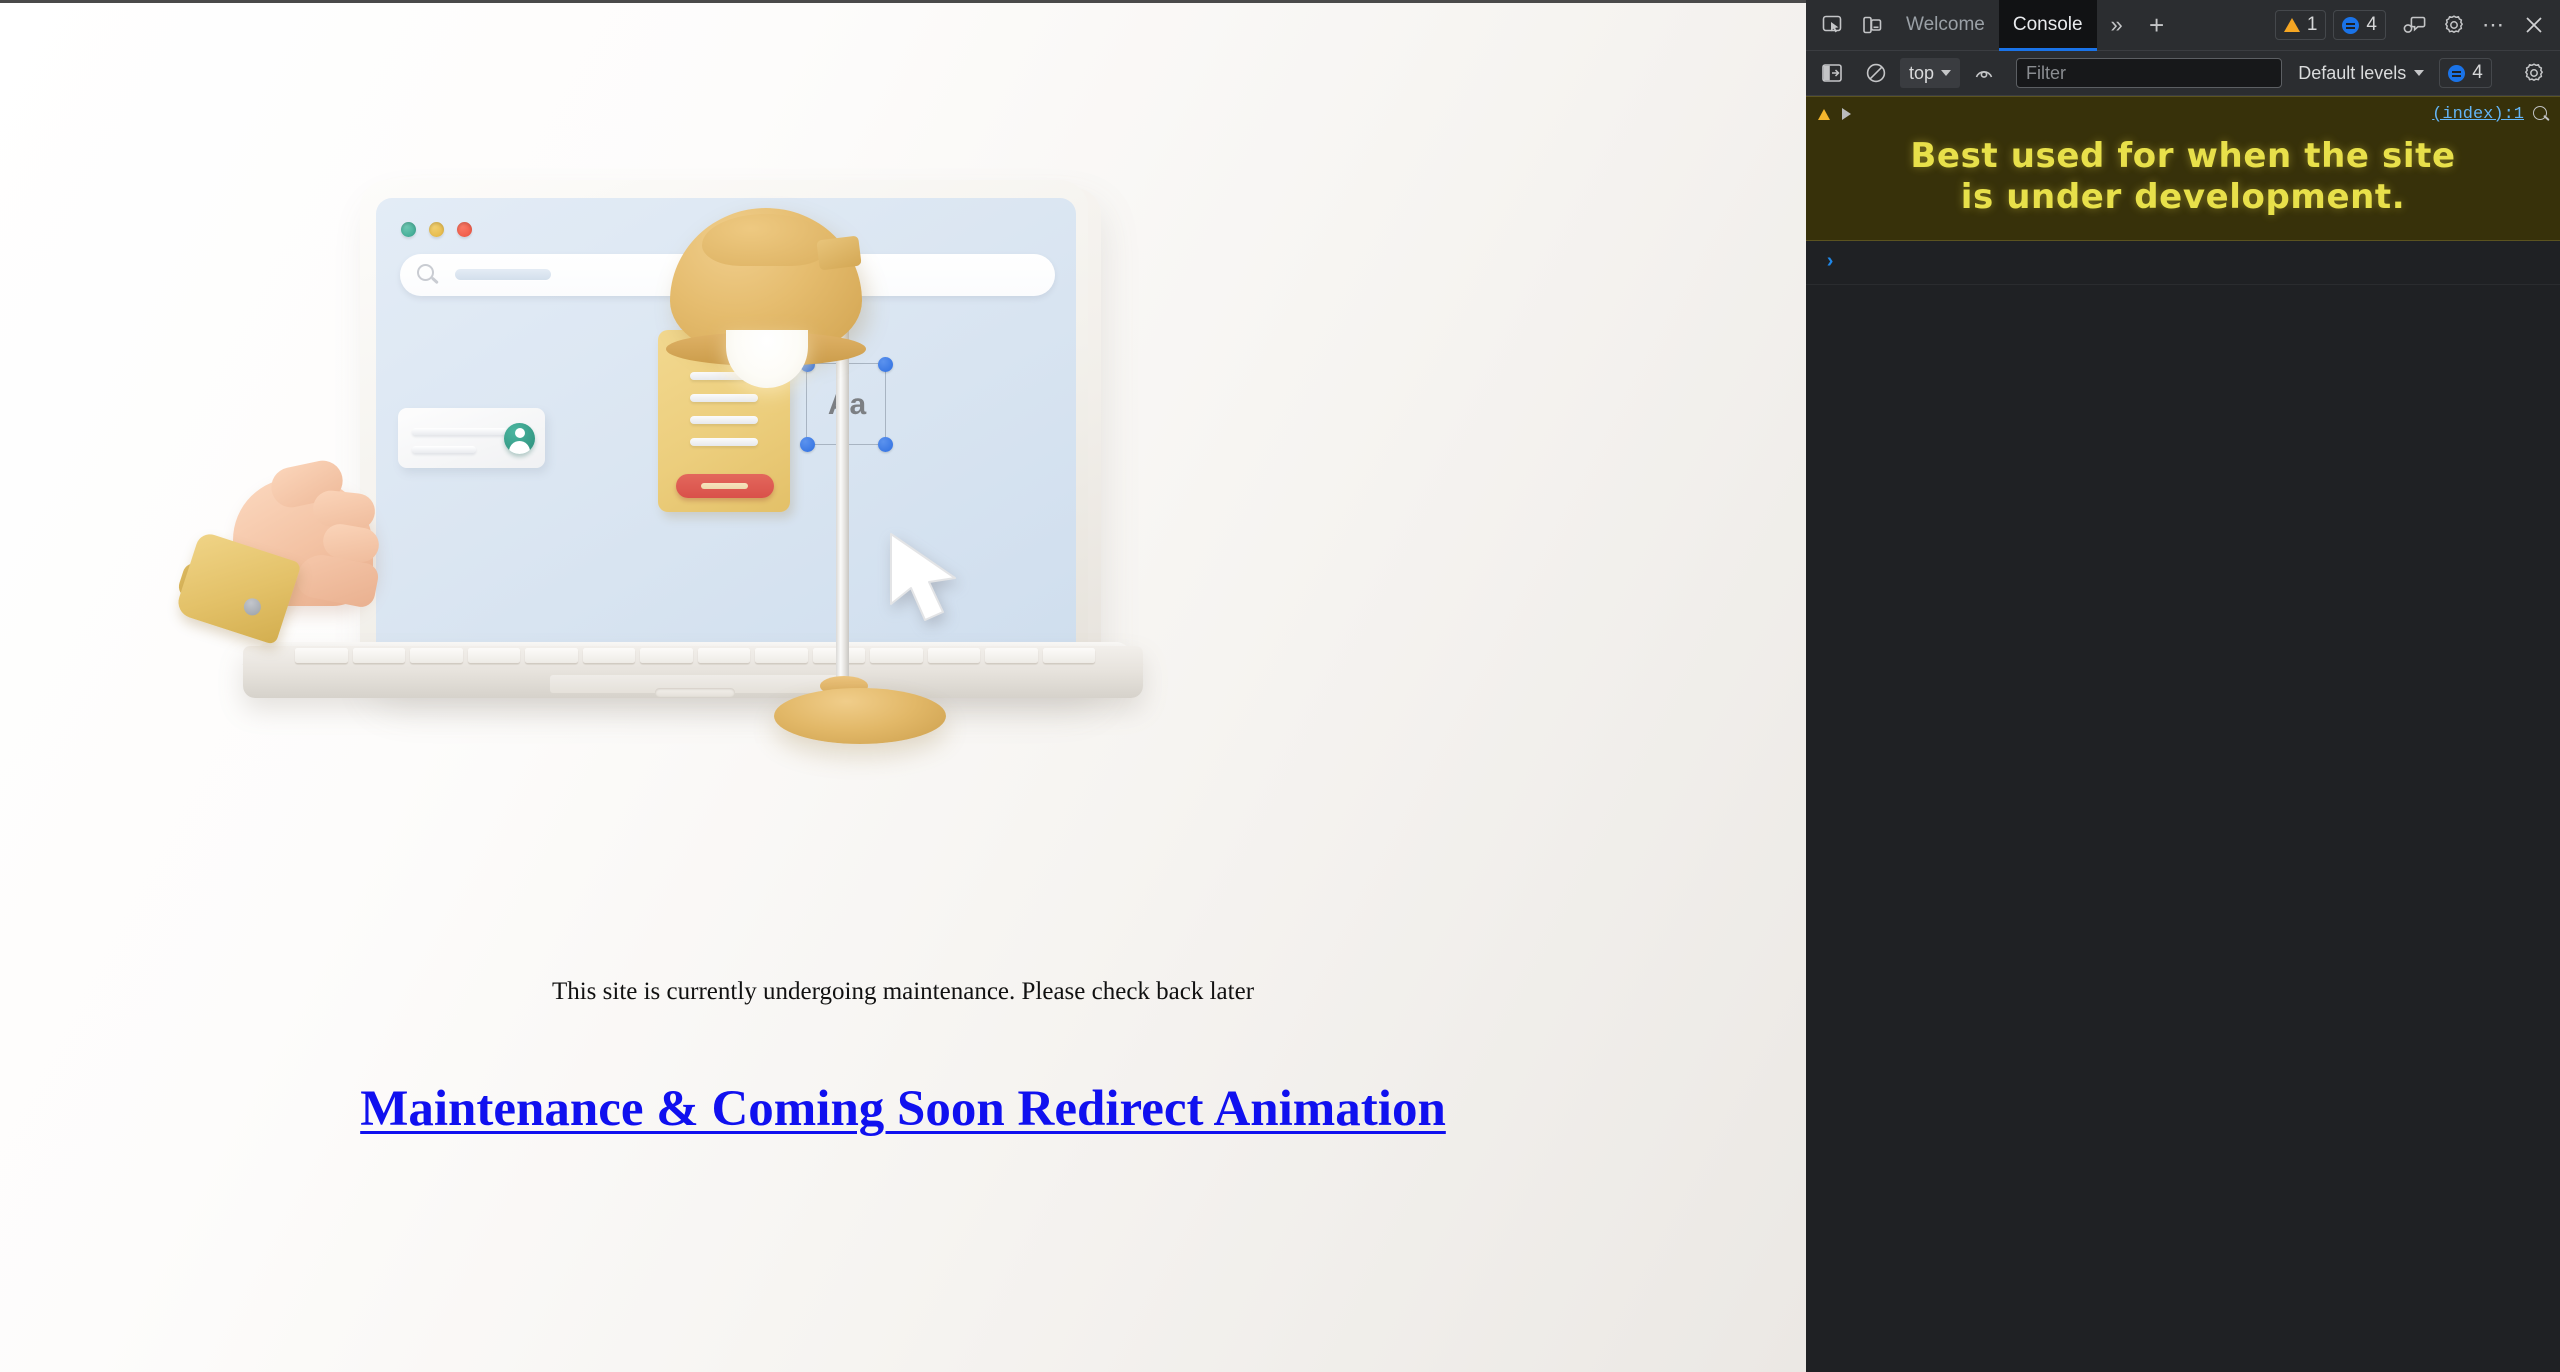 The image size is (2560, 1372). What do you see at coordinates (766, 298) in the screenshot?
I see `lamp-shade` at bounding box center [766, 298].